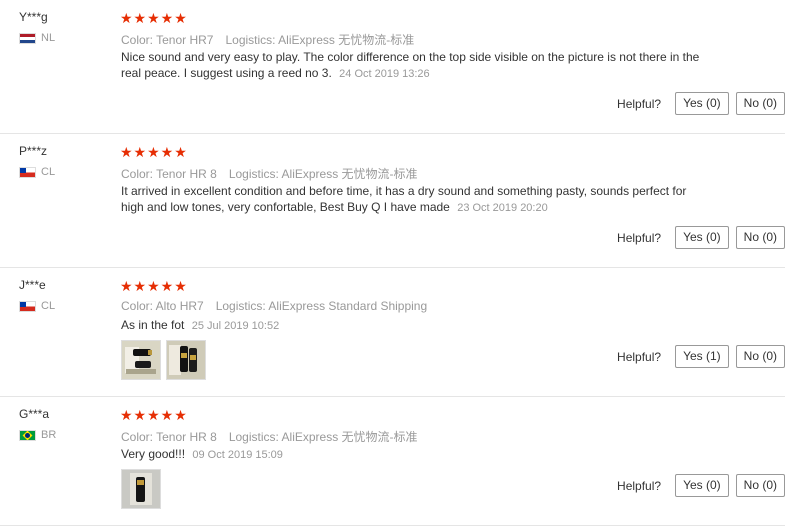 The width and height of the screenshot is (800, 526). I want to click on flag-br-icon, so click(27, 435).